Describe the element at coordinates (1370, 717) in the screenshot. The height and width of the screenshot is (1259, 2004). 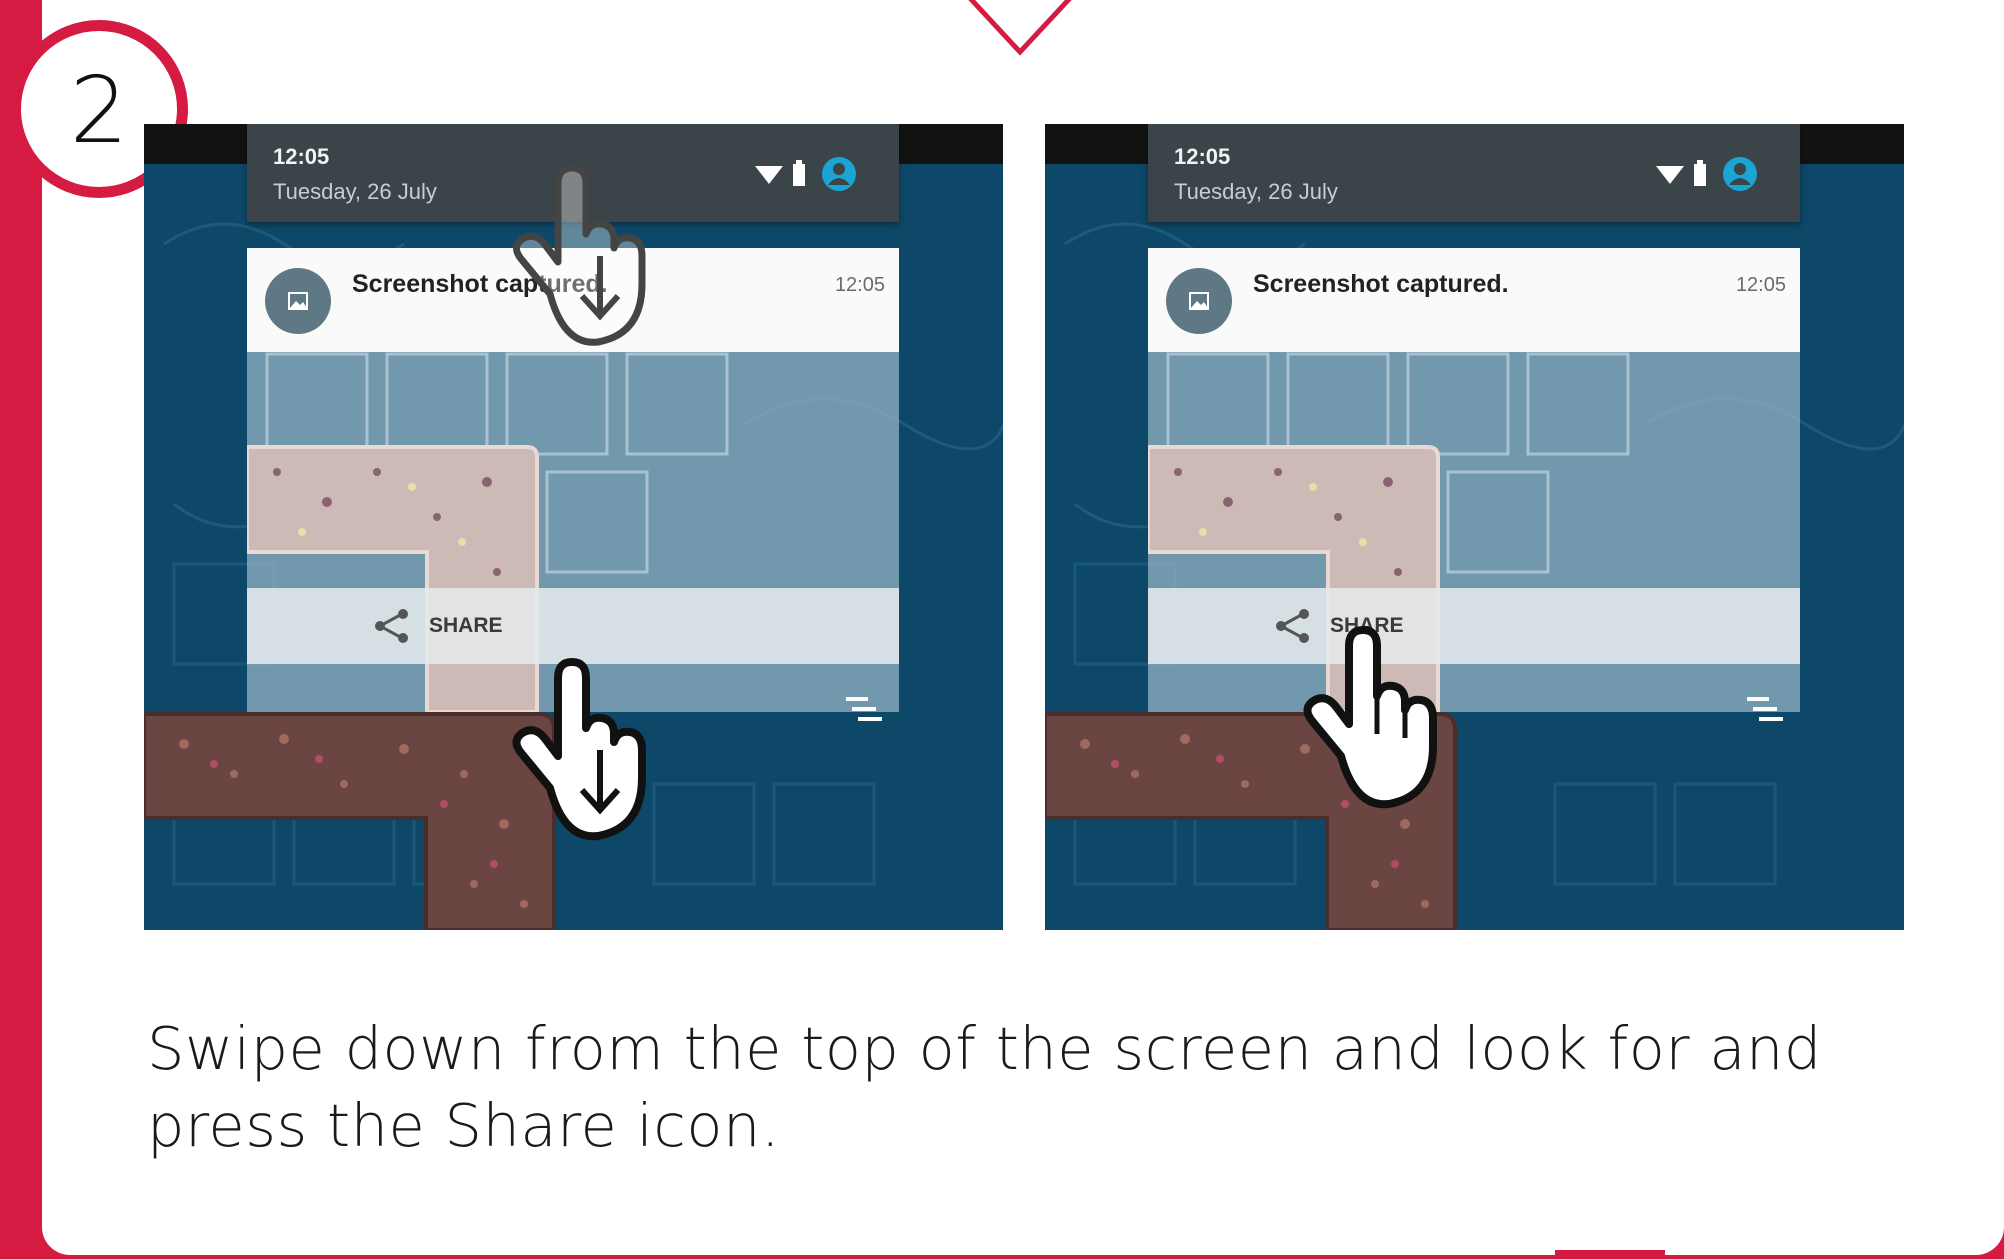
I see `tap-hand-icon` at that location.